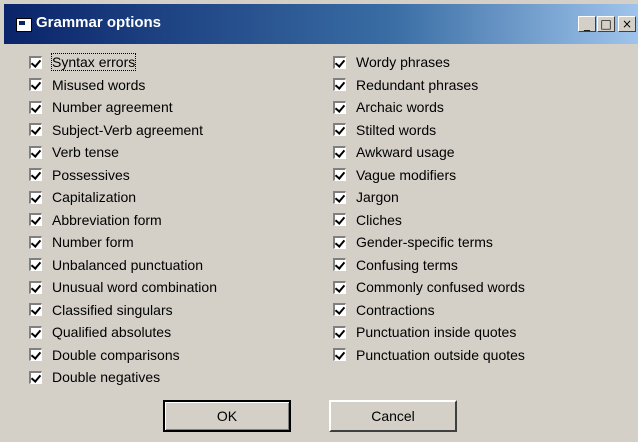 The width and height of the screenshot is (638, 442). I want to click on option-label: Jargon, so click(377, 197).